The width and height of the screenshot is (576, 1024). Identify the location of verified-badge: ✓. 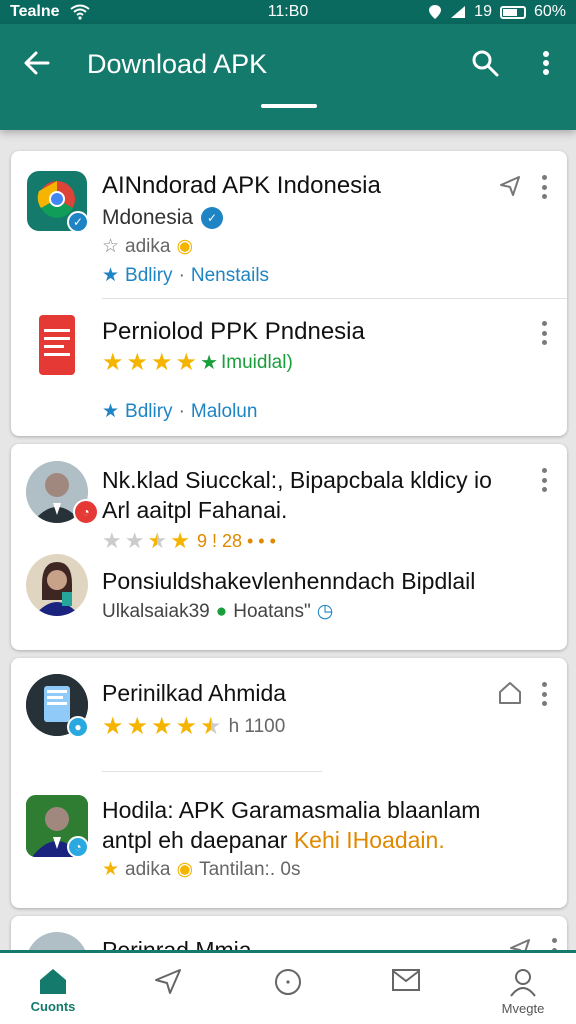
(78, 222).